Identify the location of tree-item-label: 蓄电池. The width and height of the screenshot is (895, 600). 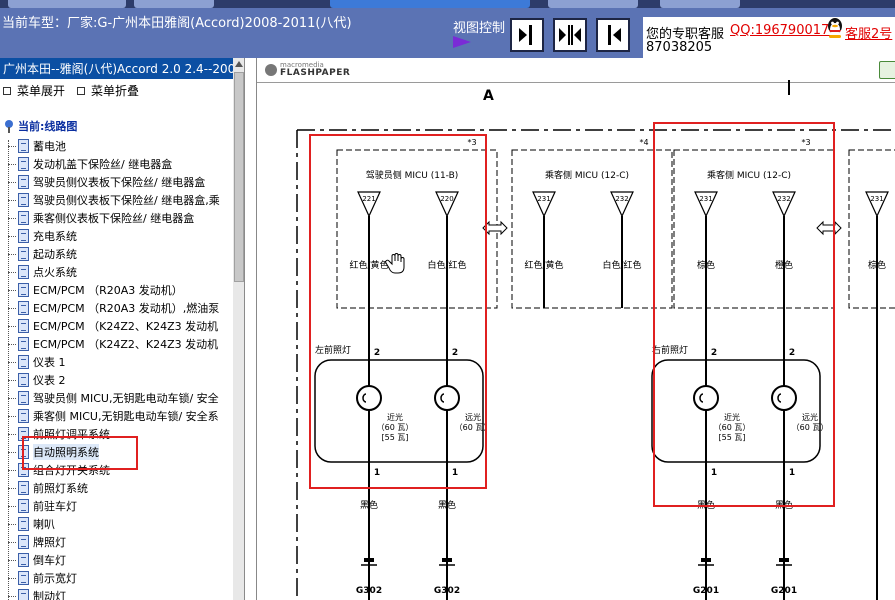
(49, 146).